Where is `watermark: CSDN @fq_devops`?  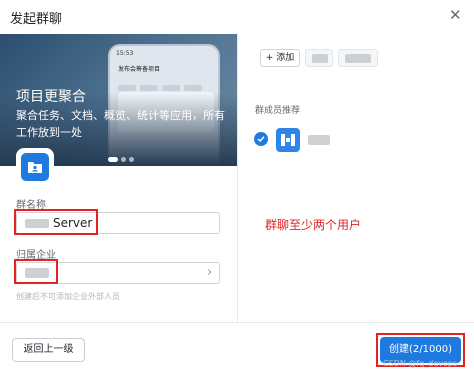
watermark: CSDN @fq_devops is located at coordinates (420, 363).